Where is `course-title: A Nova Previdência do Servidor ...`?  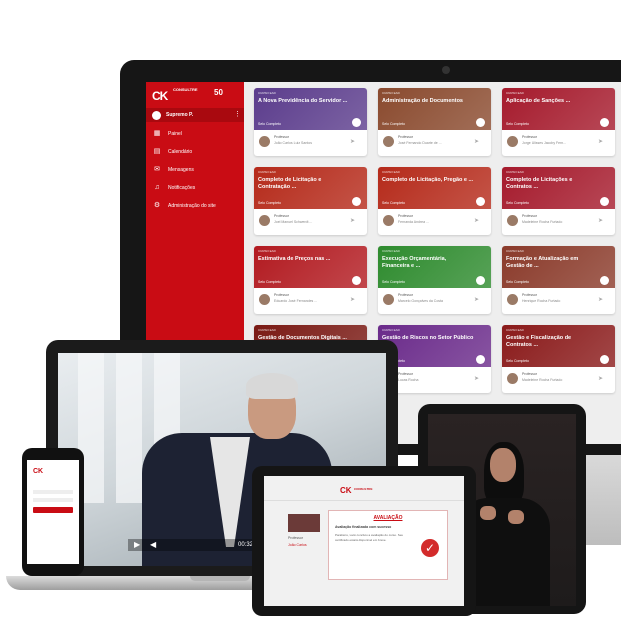
course-title: A Nova Previdência do Servidor ... is located at coordinates (304, 101).